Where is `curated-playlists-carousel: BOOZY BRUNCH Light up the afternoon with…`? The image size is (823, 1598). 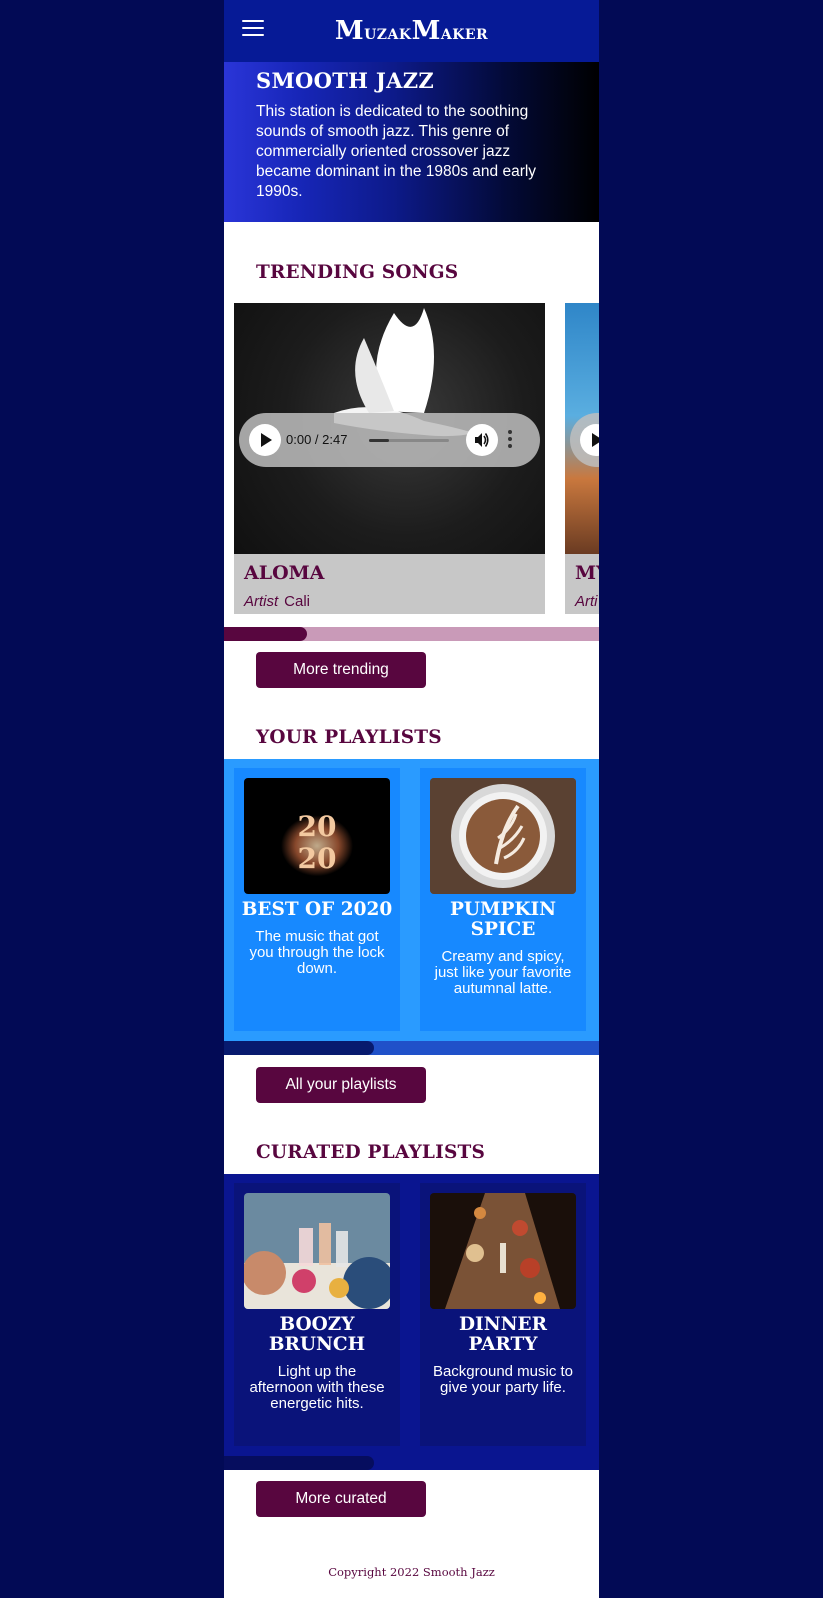
curated-playlists-carousel: BOOZY BRUNCH Light up the afternoon with… is located at coordinates (411, 1315).